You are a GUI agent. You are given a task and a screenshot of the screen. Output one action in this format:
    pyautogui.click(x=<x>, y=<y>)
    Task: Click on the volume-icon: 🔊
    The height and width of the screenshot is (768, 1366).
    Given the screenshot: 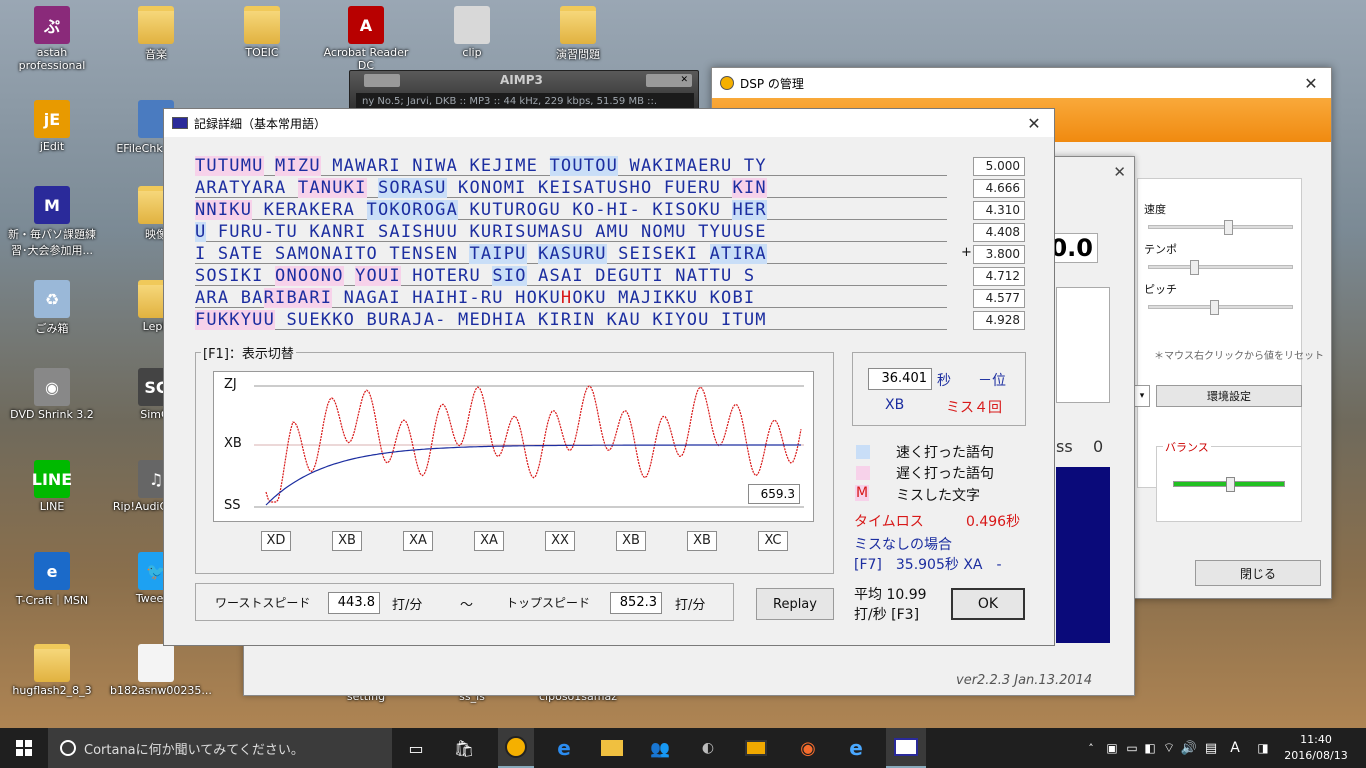 What is the action you would take?
    pyautogui.click(x=1189, y=748)
    